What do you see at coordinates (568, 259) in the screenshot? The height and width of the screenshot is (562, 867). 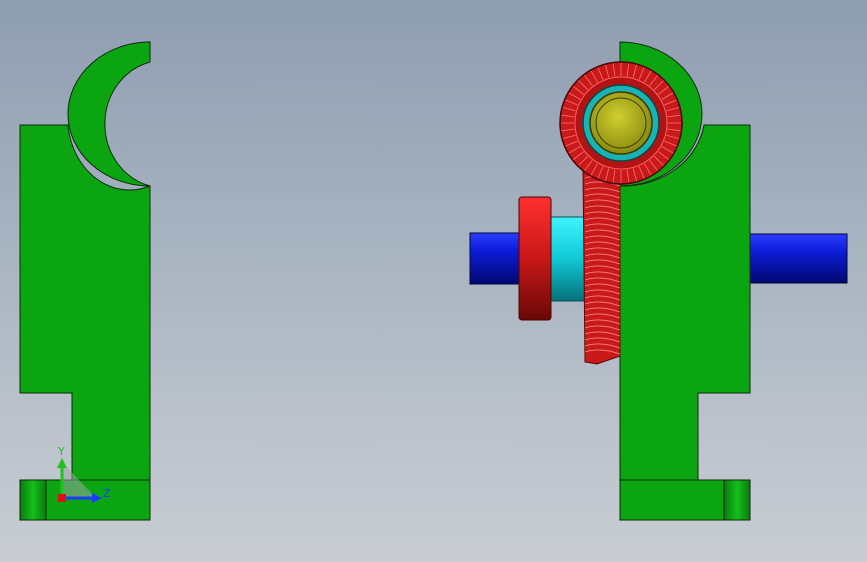 I see `cyan-spacer` at bounding box center [568, 259].